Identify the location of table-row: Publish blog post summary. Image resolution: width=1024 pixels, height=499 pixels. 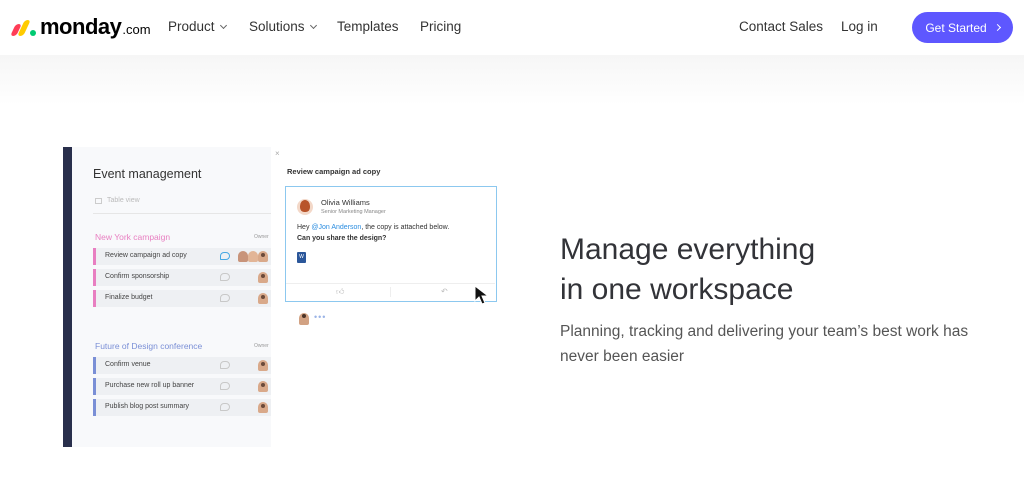
(182, 407).